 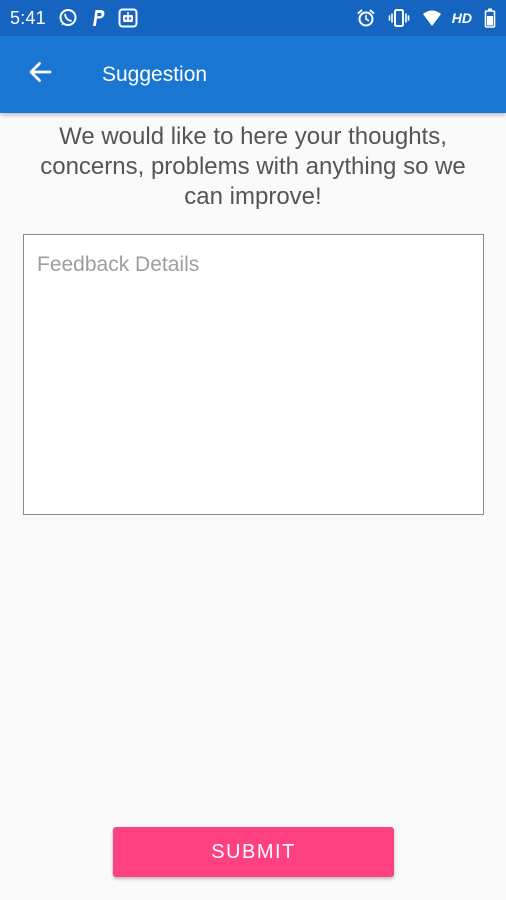 What do you see at coordinates (98, 18) in the screenshot?
I see `paypal-icon` at bounding box center [98, 18].